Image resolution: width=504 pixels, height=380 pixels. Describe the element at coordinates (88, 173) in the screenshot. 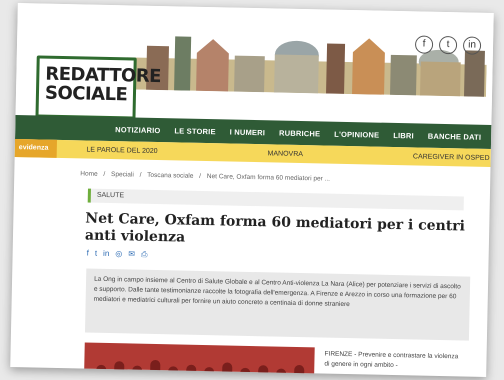

I see `breadcrumb-home: Home` at that location.